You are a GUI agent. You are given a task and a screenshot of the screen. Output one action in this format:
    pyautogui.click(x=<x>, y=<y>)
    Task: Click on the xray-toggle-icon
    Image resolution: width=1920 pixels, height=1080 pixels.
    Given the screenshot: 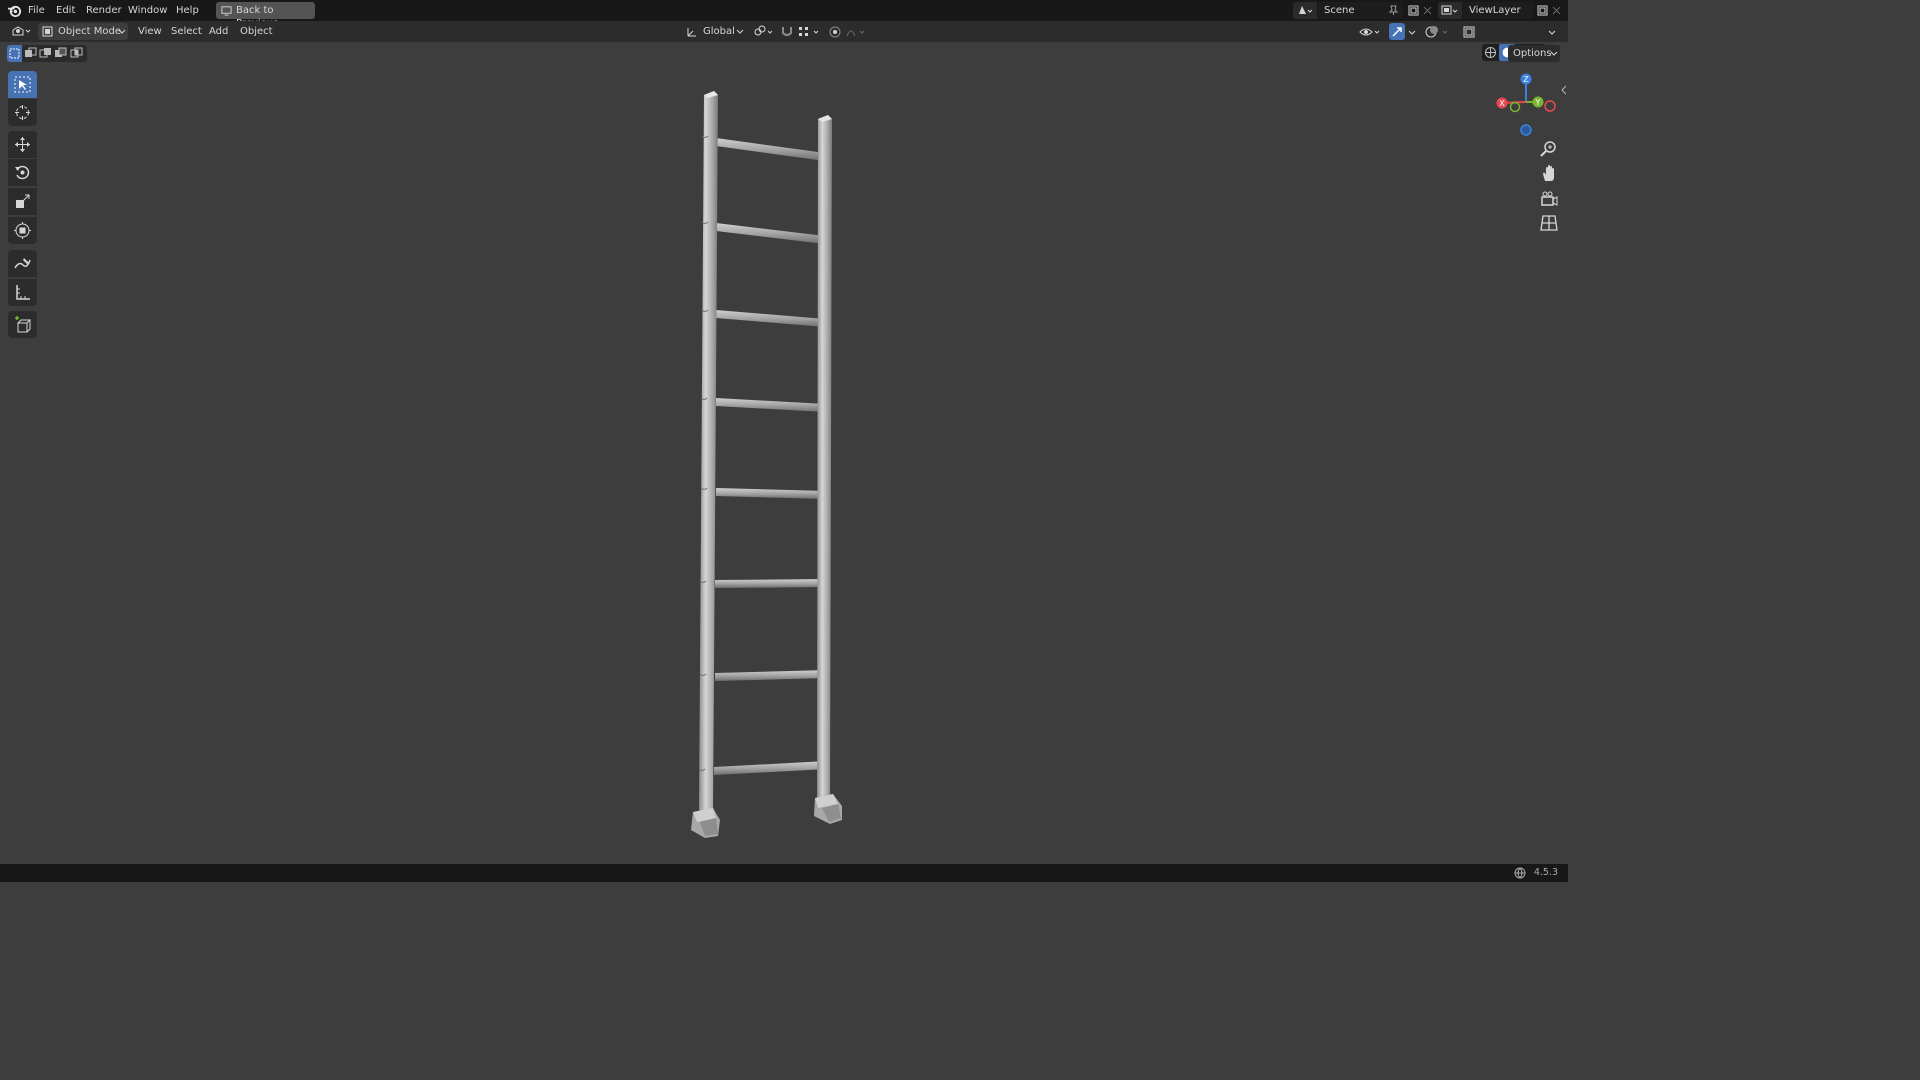 What is the action you would take?
    pyautogui.click(x=1469, y=31)
    